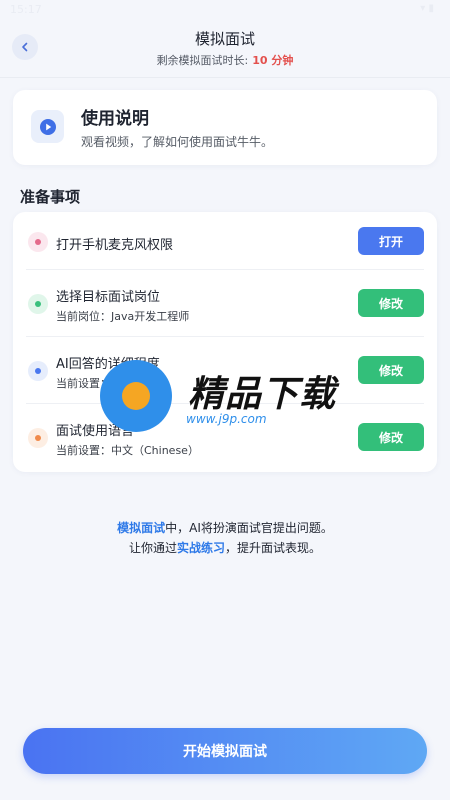  What do you see at coordinates (123, 316) in the screenshot?
I see `prep-item-sub: 当前岗位：Java开发工程师` at bounding box center [123, 316].